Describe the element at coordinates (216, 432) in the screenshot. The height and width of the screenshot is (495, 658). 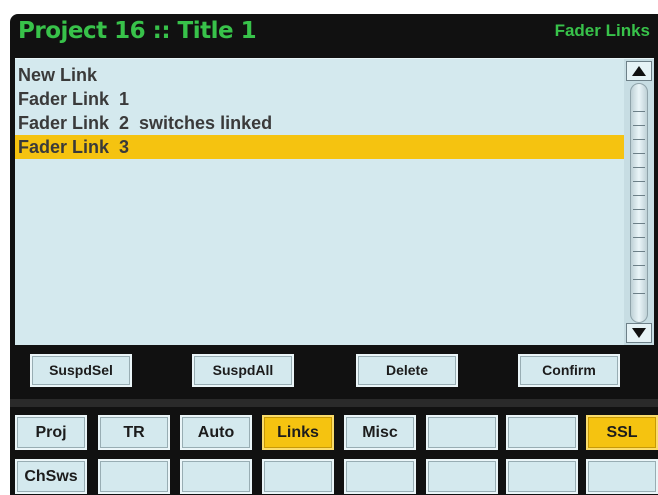
I see `tab-auto: Auto` at that location.